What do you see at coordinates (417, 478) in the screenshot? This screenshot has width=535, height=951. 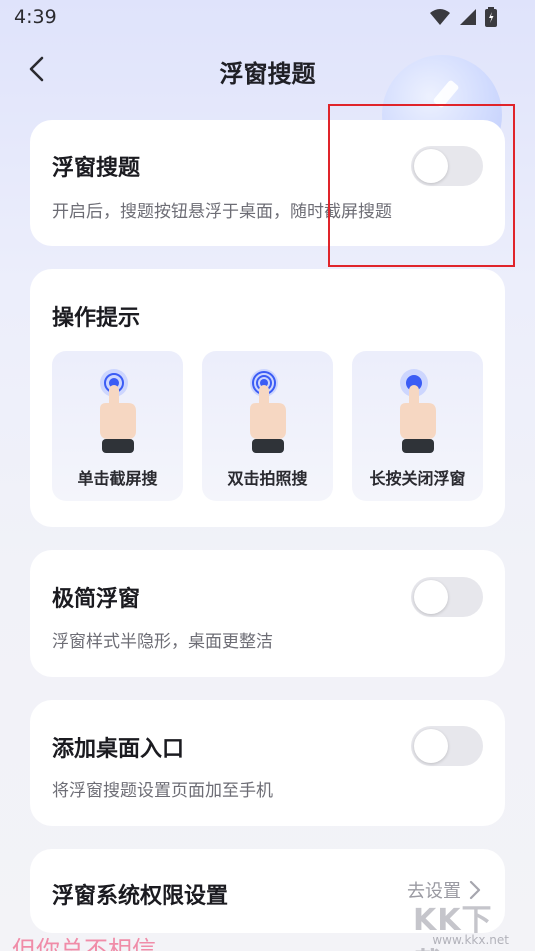 I see `tip-label: 长按关闭浮窗` at bounding box center [417, 478].